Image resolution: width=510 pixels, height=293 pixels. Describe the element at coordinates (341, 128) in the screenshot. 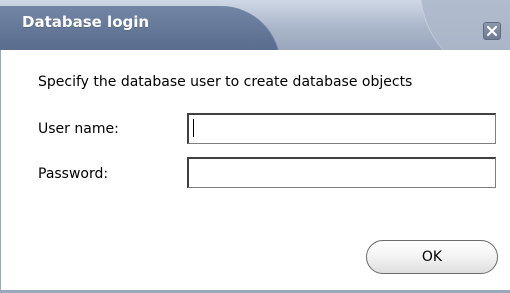

I see `user-name-field` at that location.